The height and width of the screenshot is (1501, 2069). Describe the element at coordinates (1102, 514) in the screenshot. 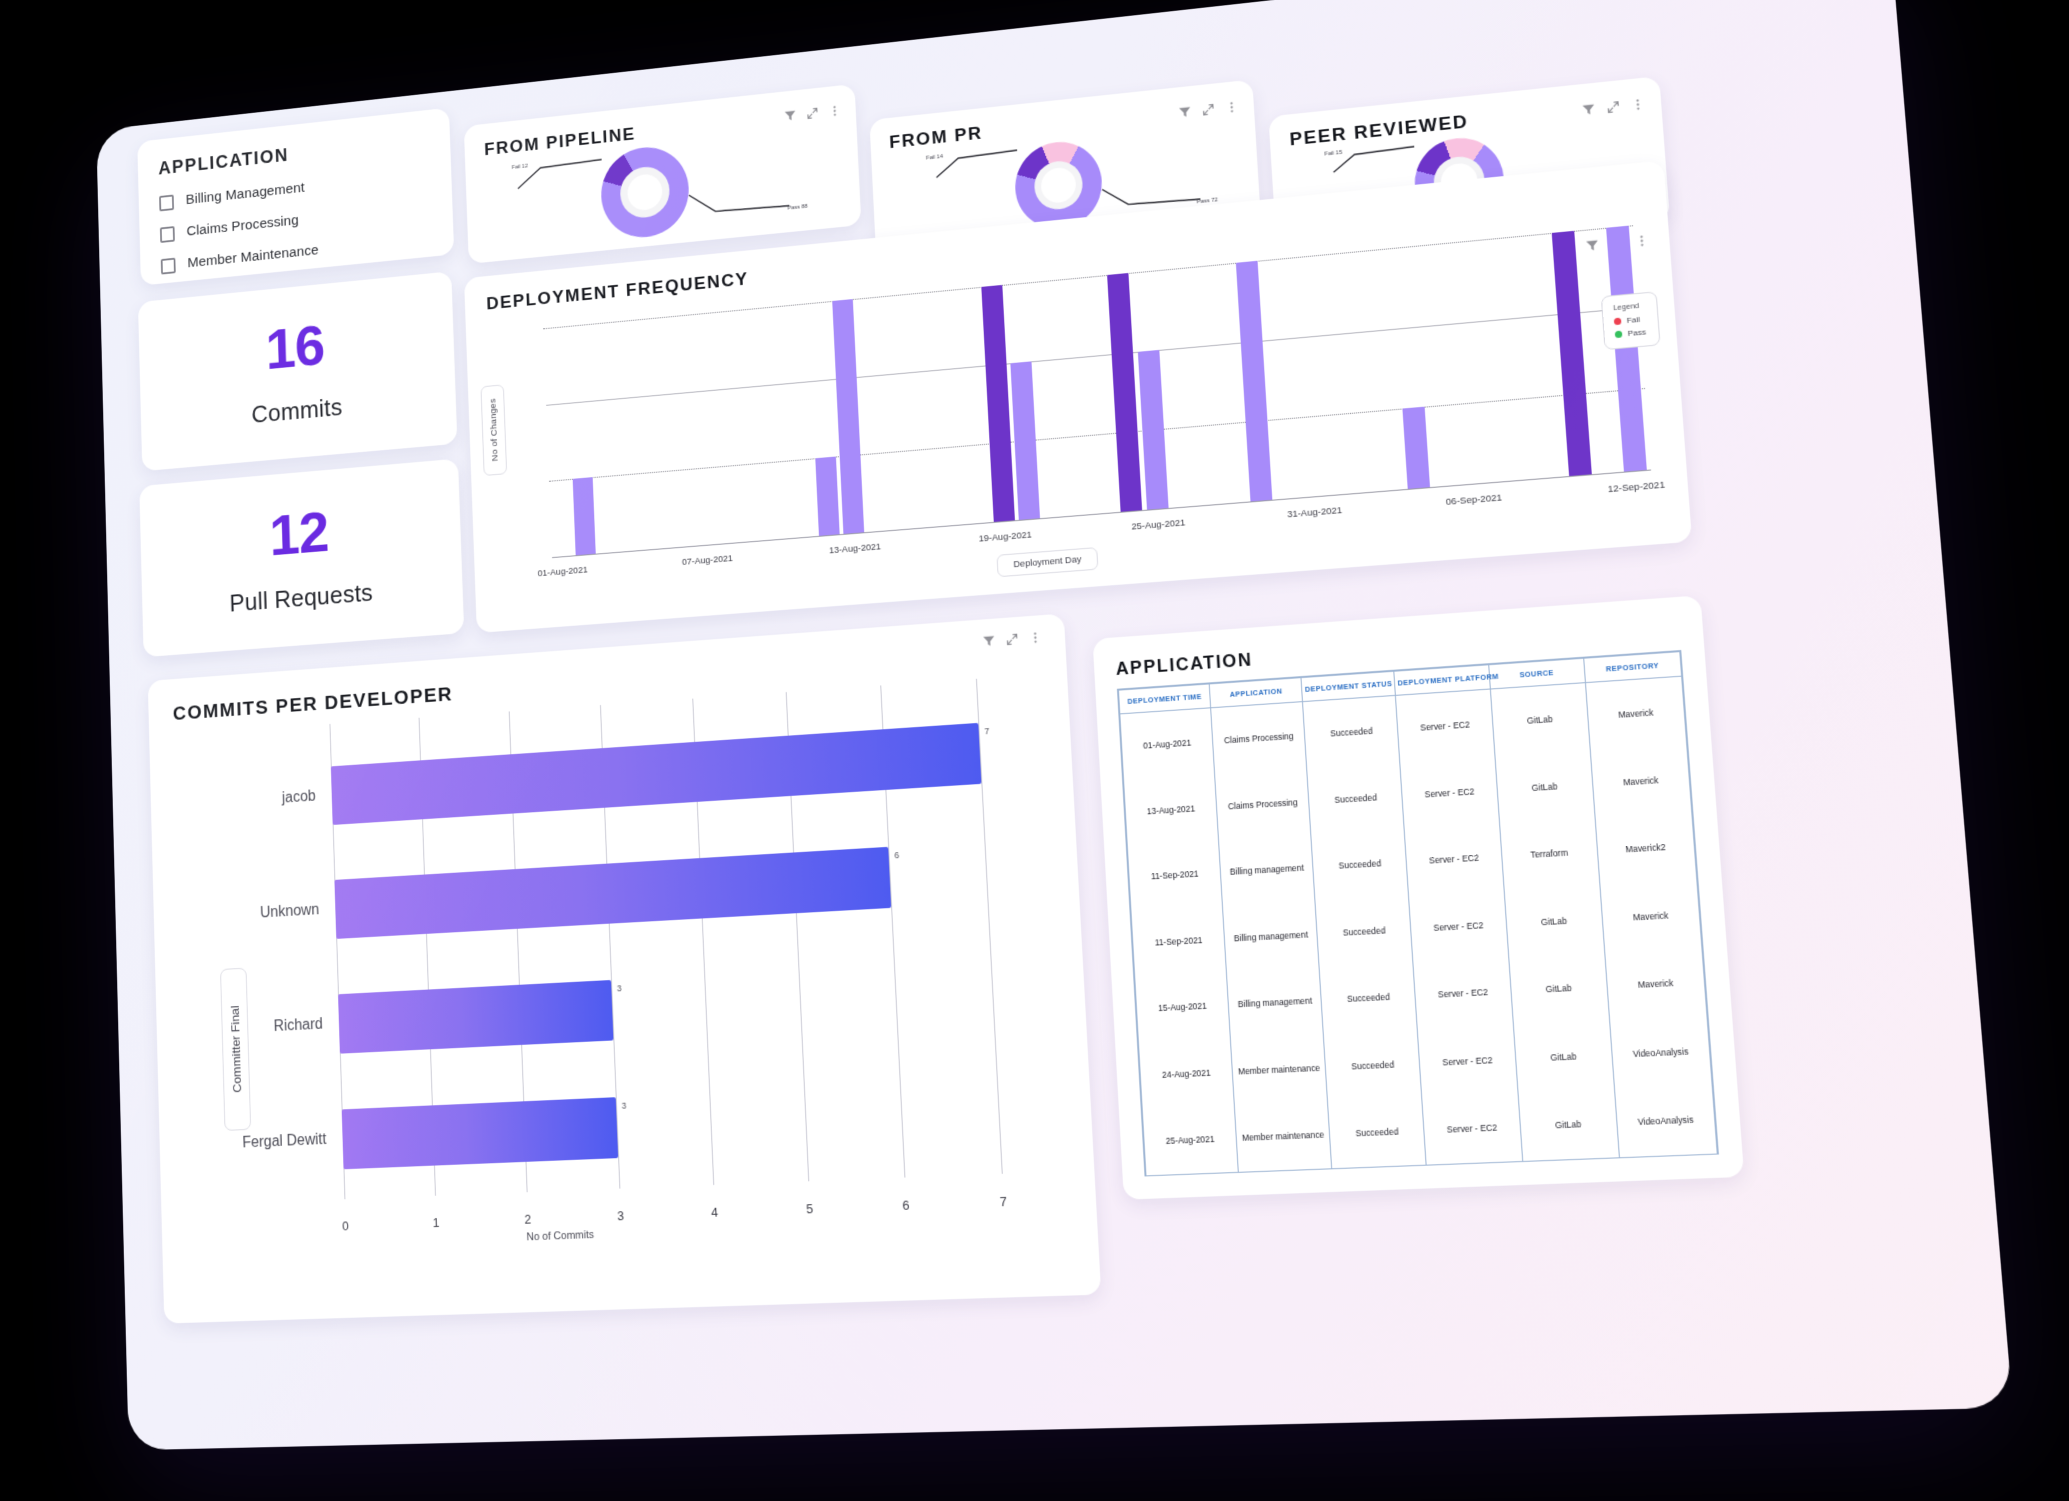

I see `x-axis` at that location.